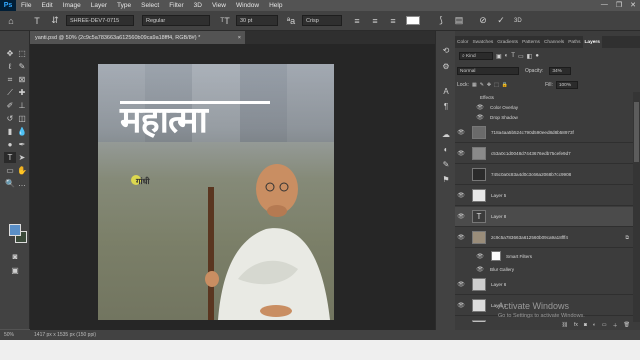 Image resolution: width=640 pixels, height=360 pixels. Describe the element at coordinates (544, 217) in the screenshot. I see `table-row: 👁 T Layer 8` at that location.